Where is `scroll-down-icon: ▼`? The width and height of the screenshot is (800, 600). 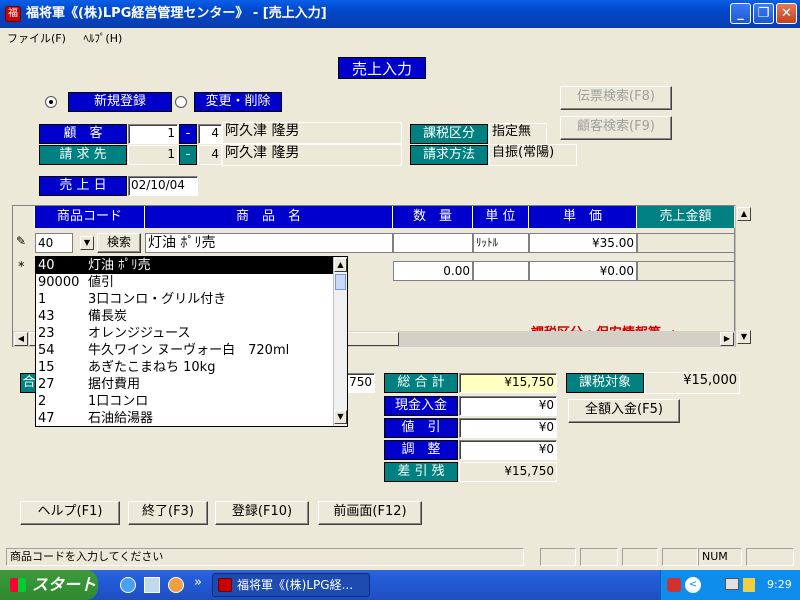
scroll-down-icon: ▼ is located at coordinates (744, 337).